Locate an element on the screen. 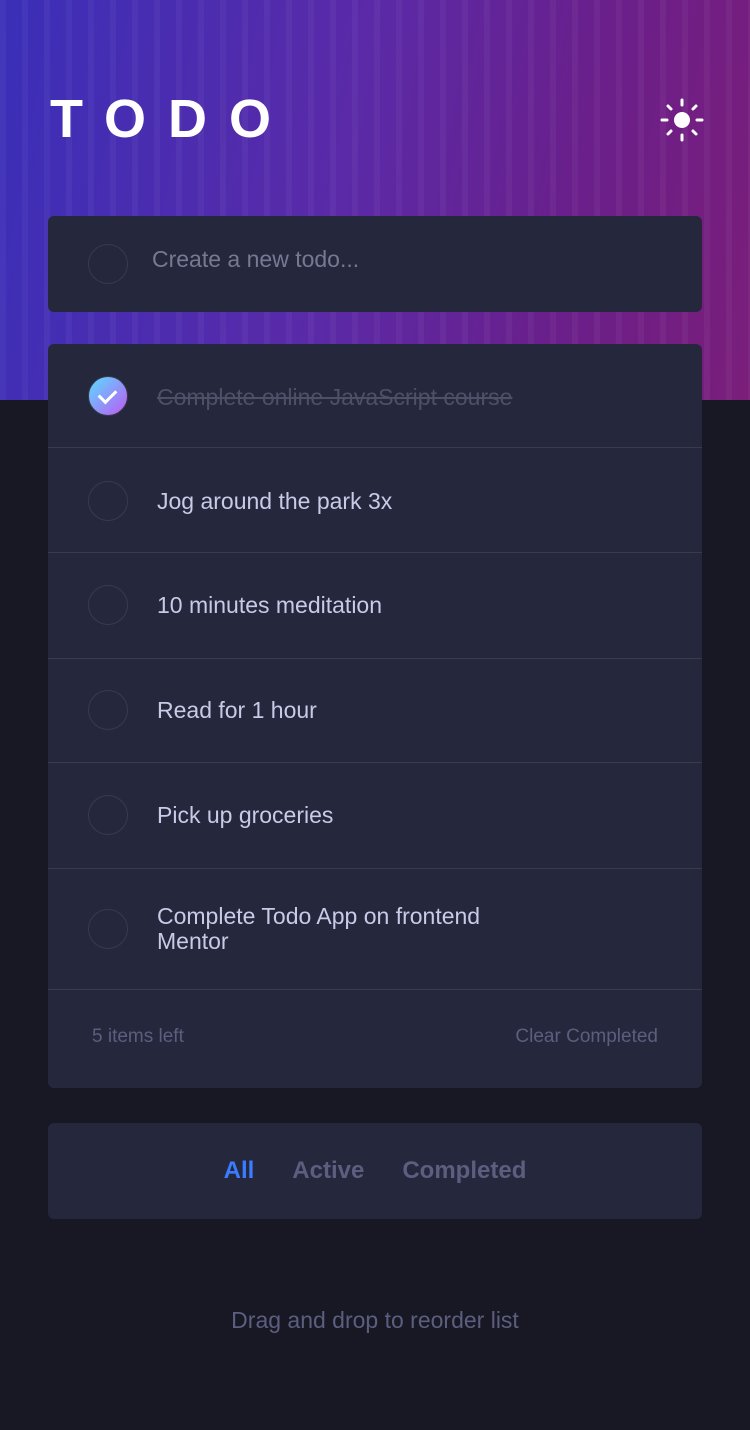 The image size is (750, 1430). todo-text: Complete online JavaScript course is located at coordinates (335, 397).